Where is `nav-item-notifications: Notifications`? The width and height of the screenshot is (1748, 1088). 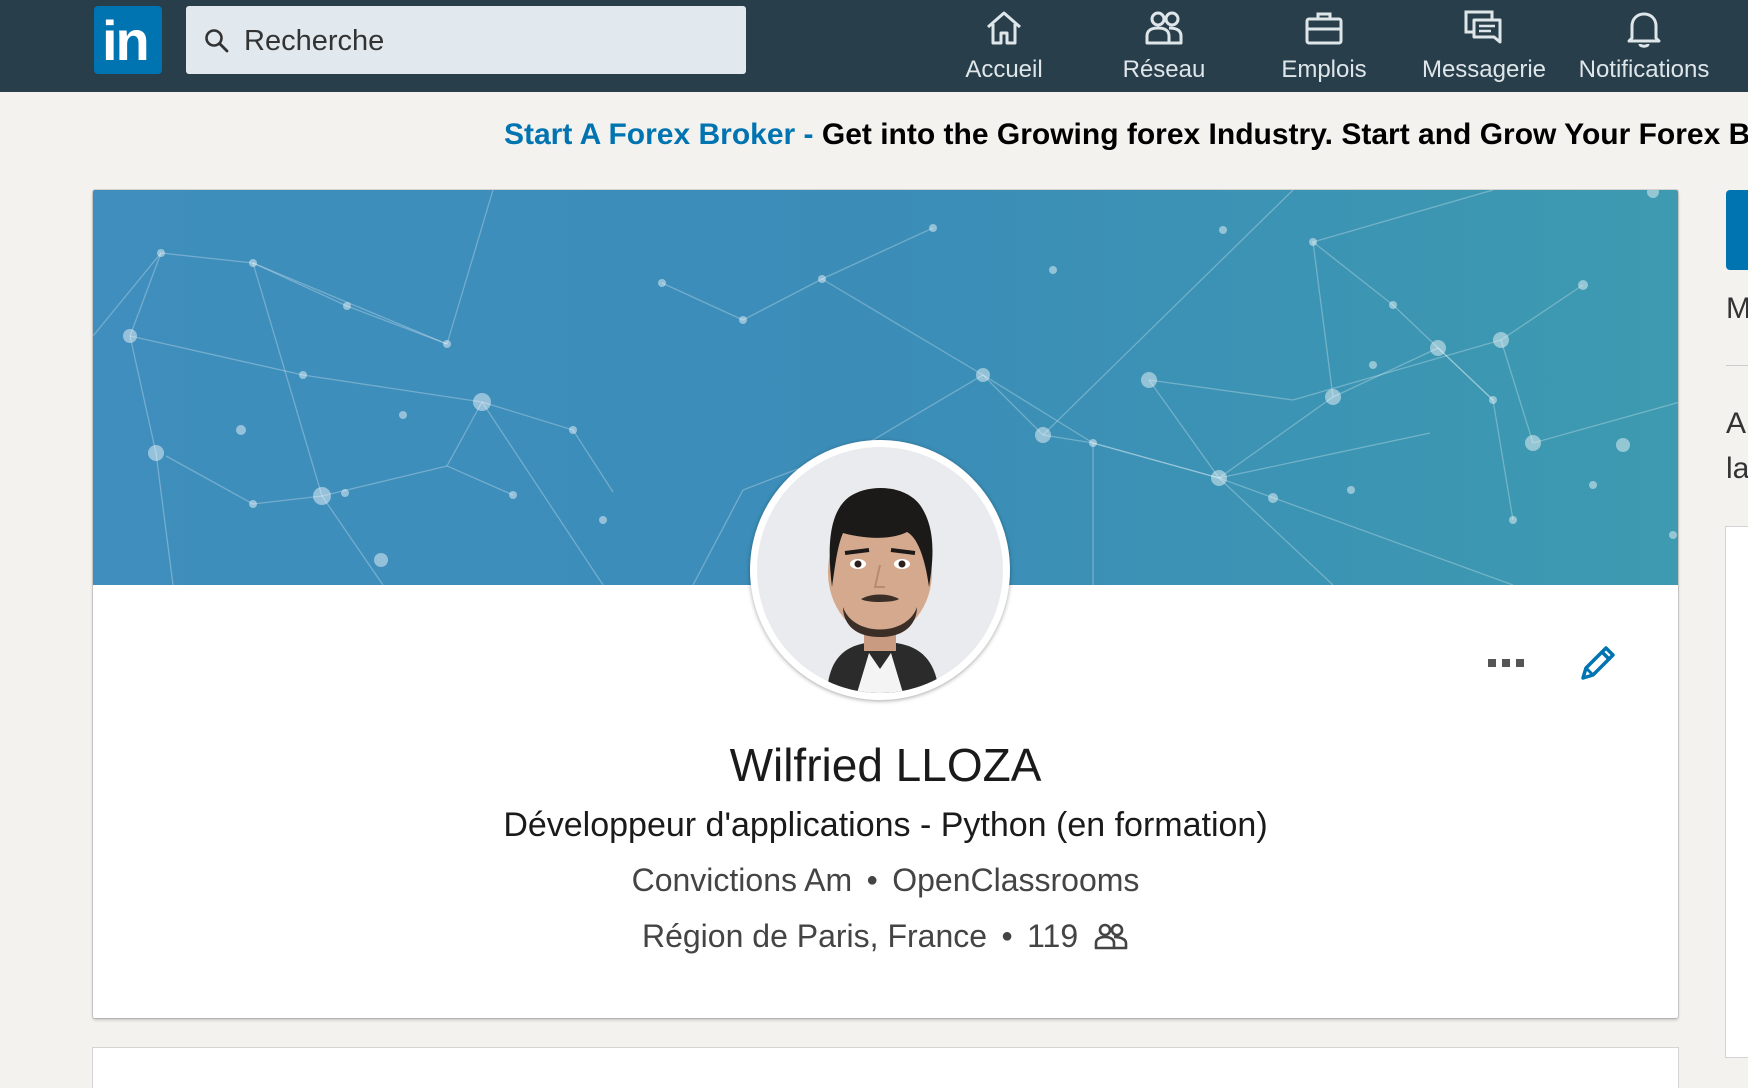 nav-item-notifications: Notifications is located at coordinates (1644, 46).